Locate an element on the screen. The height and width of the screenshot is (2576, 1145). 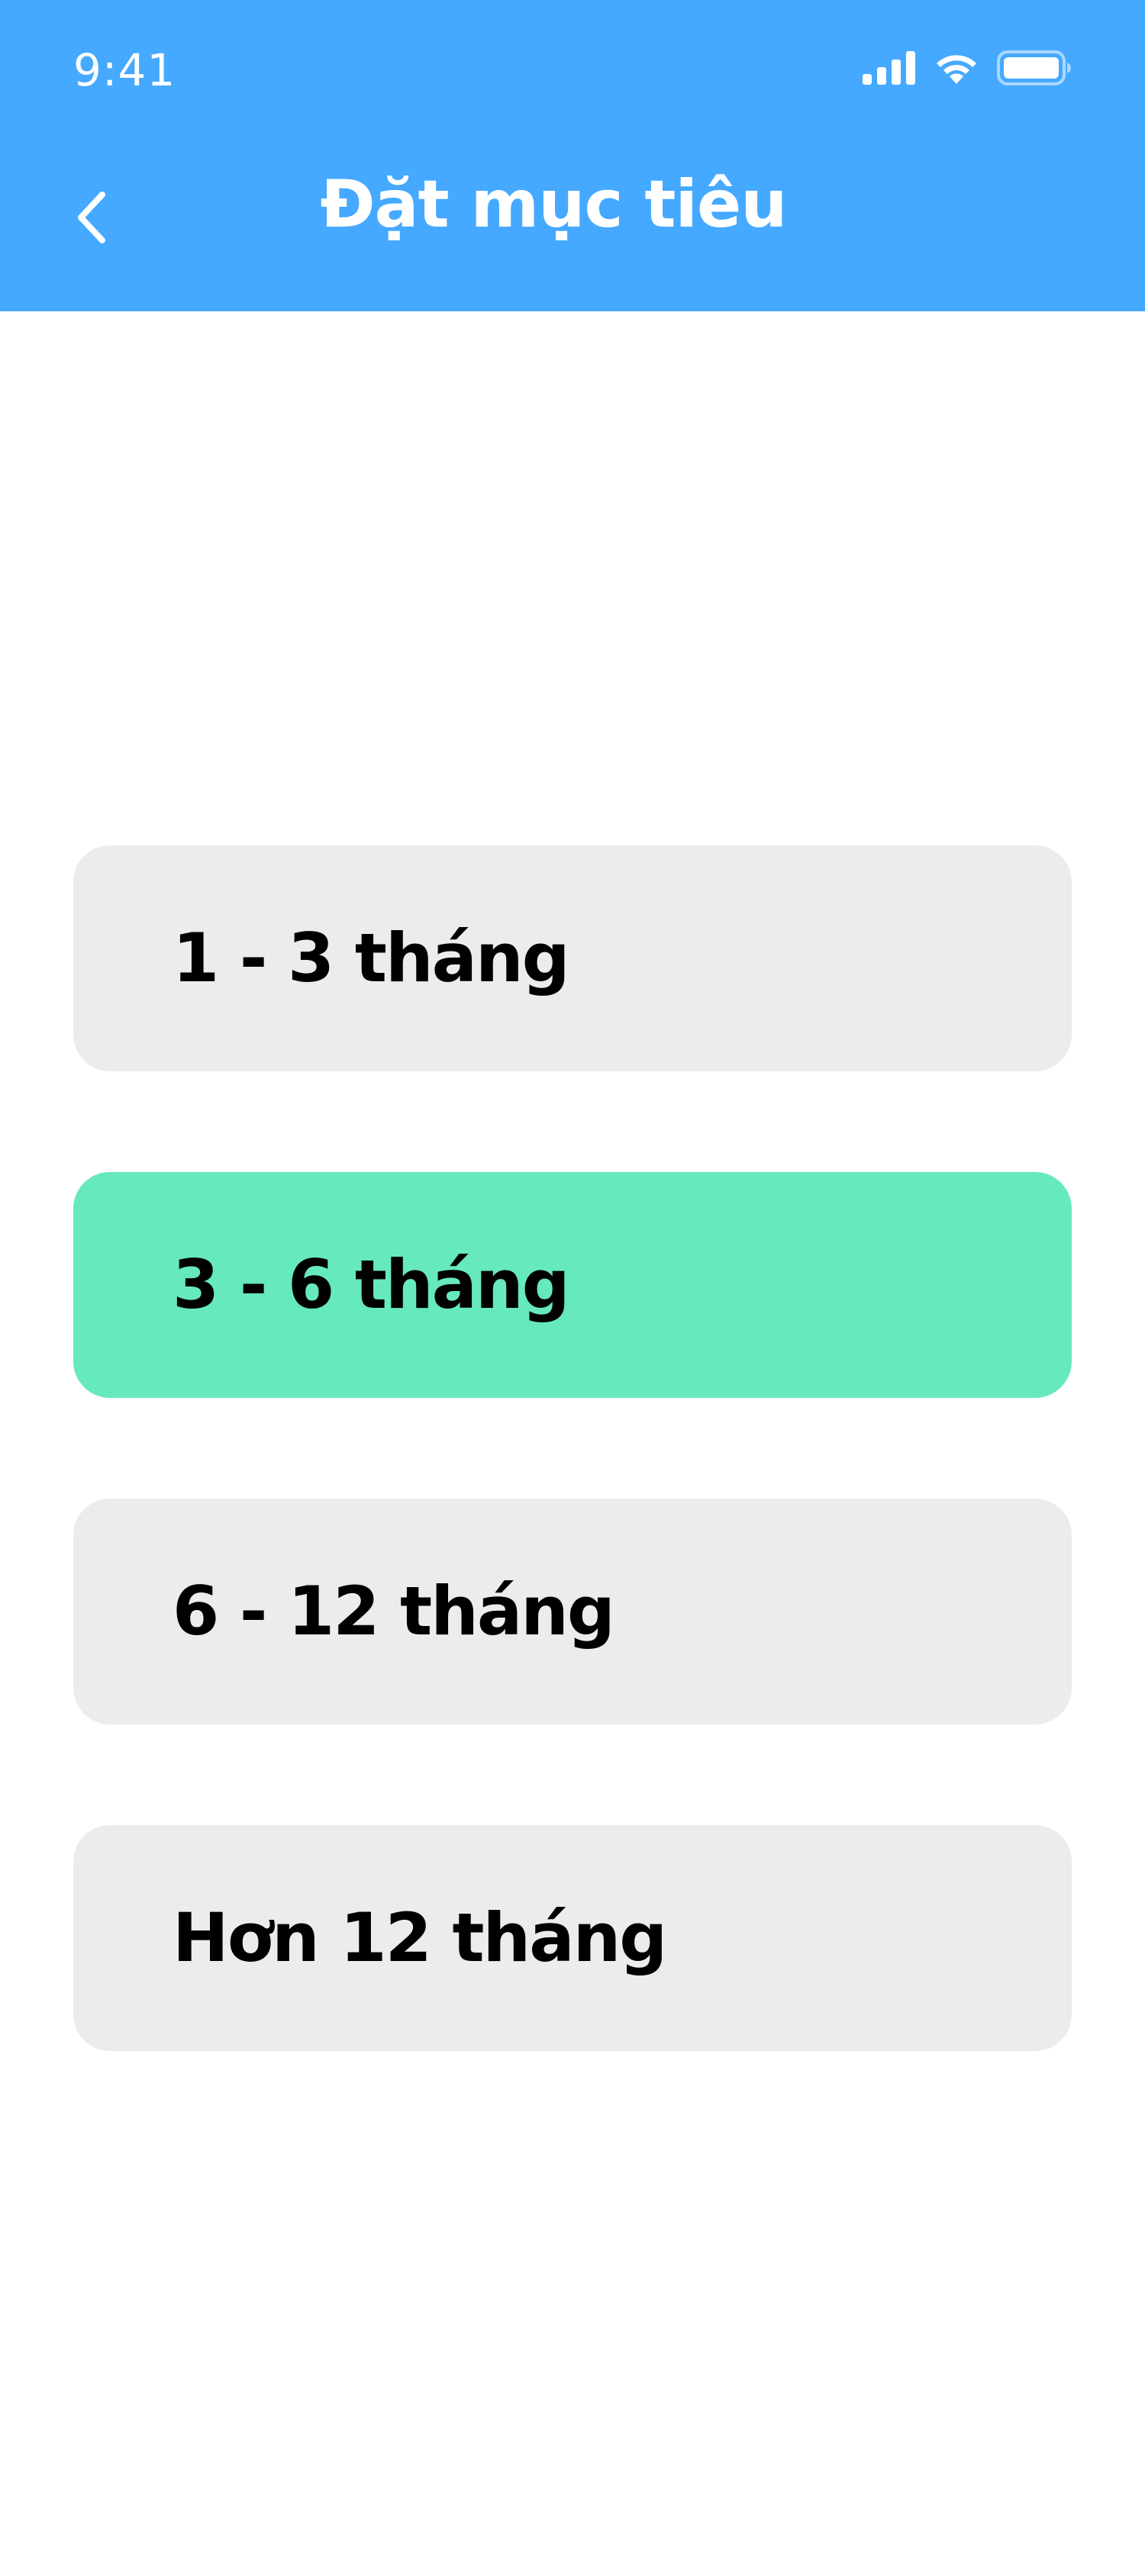
status-icons is located at coordinates (967, 67).